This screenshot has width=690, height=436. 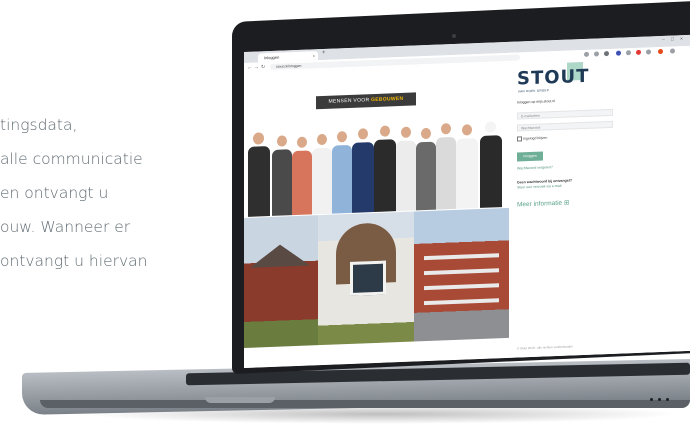 I want to click on banner-text: MENSEN VOOR, so click(x=350, y=101).